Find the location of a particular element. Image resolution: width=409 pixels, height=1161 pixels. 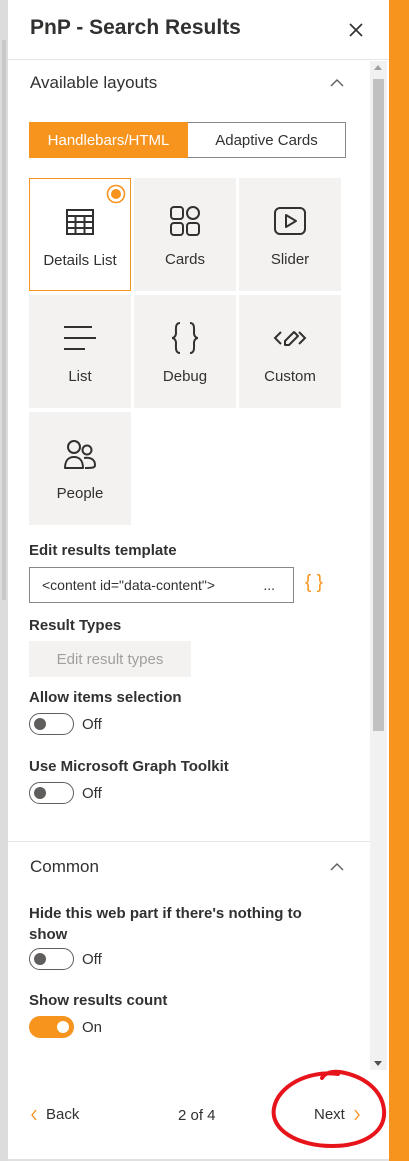

layout-tile-debug: Debug is located at coordinates (185, 351).